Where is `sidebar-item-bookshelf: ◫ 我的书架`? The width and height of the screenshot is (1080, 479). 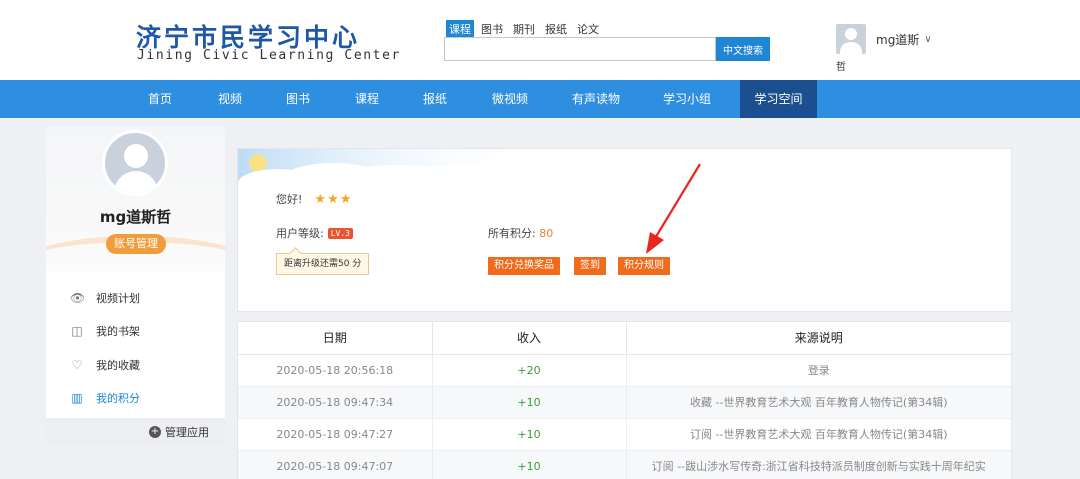 sidebar-item-bookshelf: ◫ 我的书架 is located at coordinates (105, 331).